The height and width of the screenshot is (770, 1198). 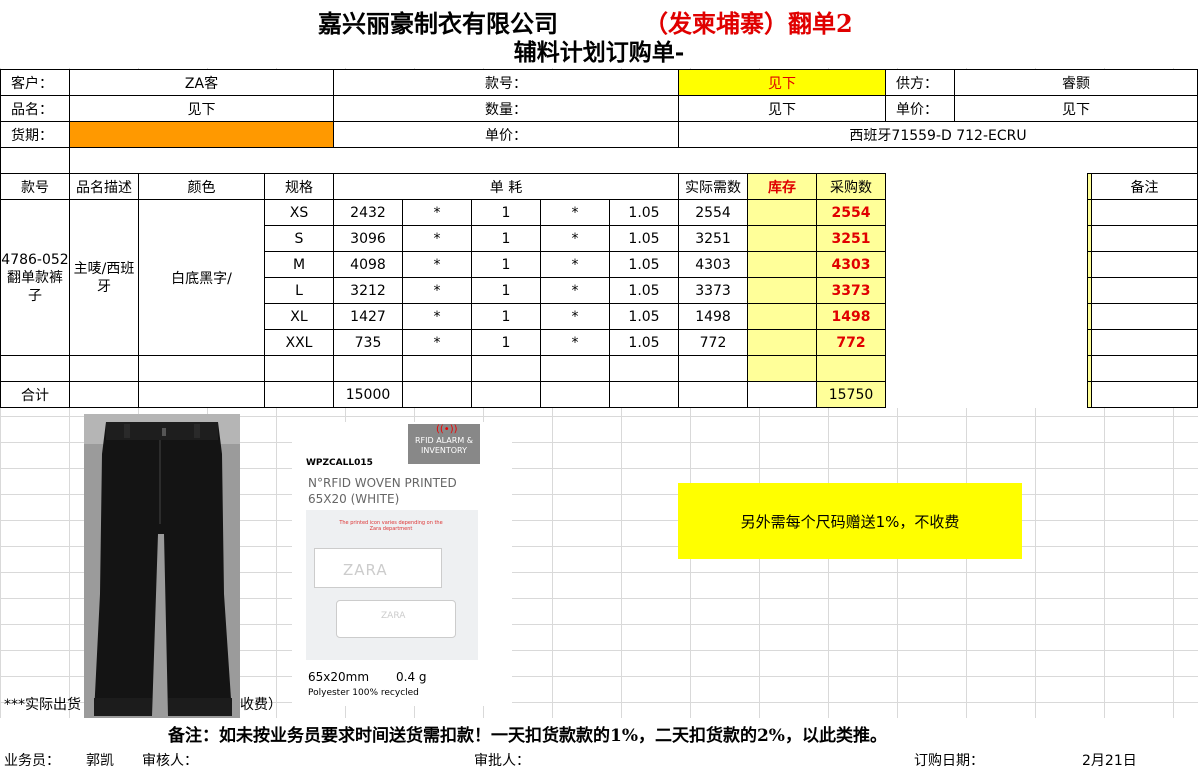 I want to click on purchase-cell: 772, so click(x=851, y=342).